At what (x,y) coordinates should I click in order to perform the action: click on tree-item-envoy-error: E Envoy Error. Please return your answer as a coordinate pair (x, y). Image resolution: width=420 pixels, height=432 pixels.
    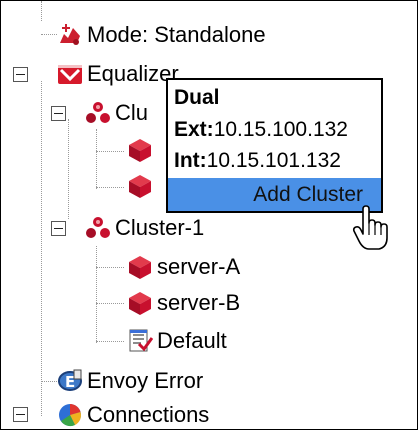
    Looking at the image, I should click on (130, 381).